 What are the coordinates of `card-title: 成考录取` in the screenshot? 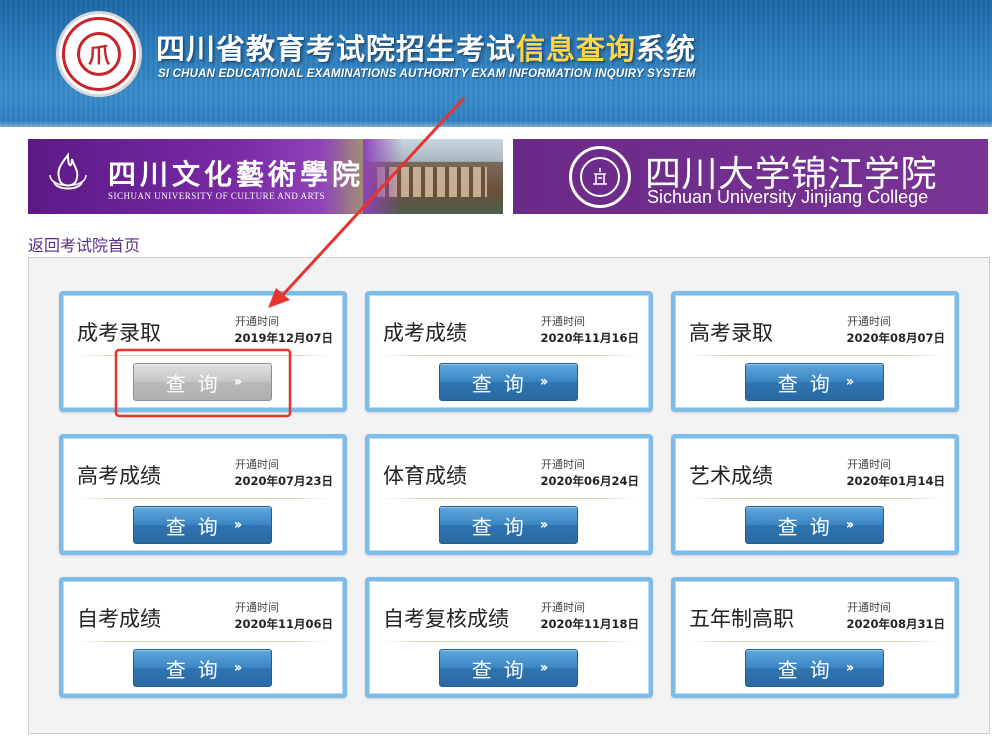 It's located at (119, 333).